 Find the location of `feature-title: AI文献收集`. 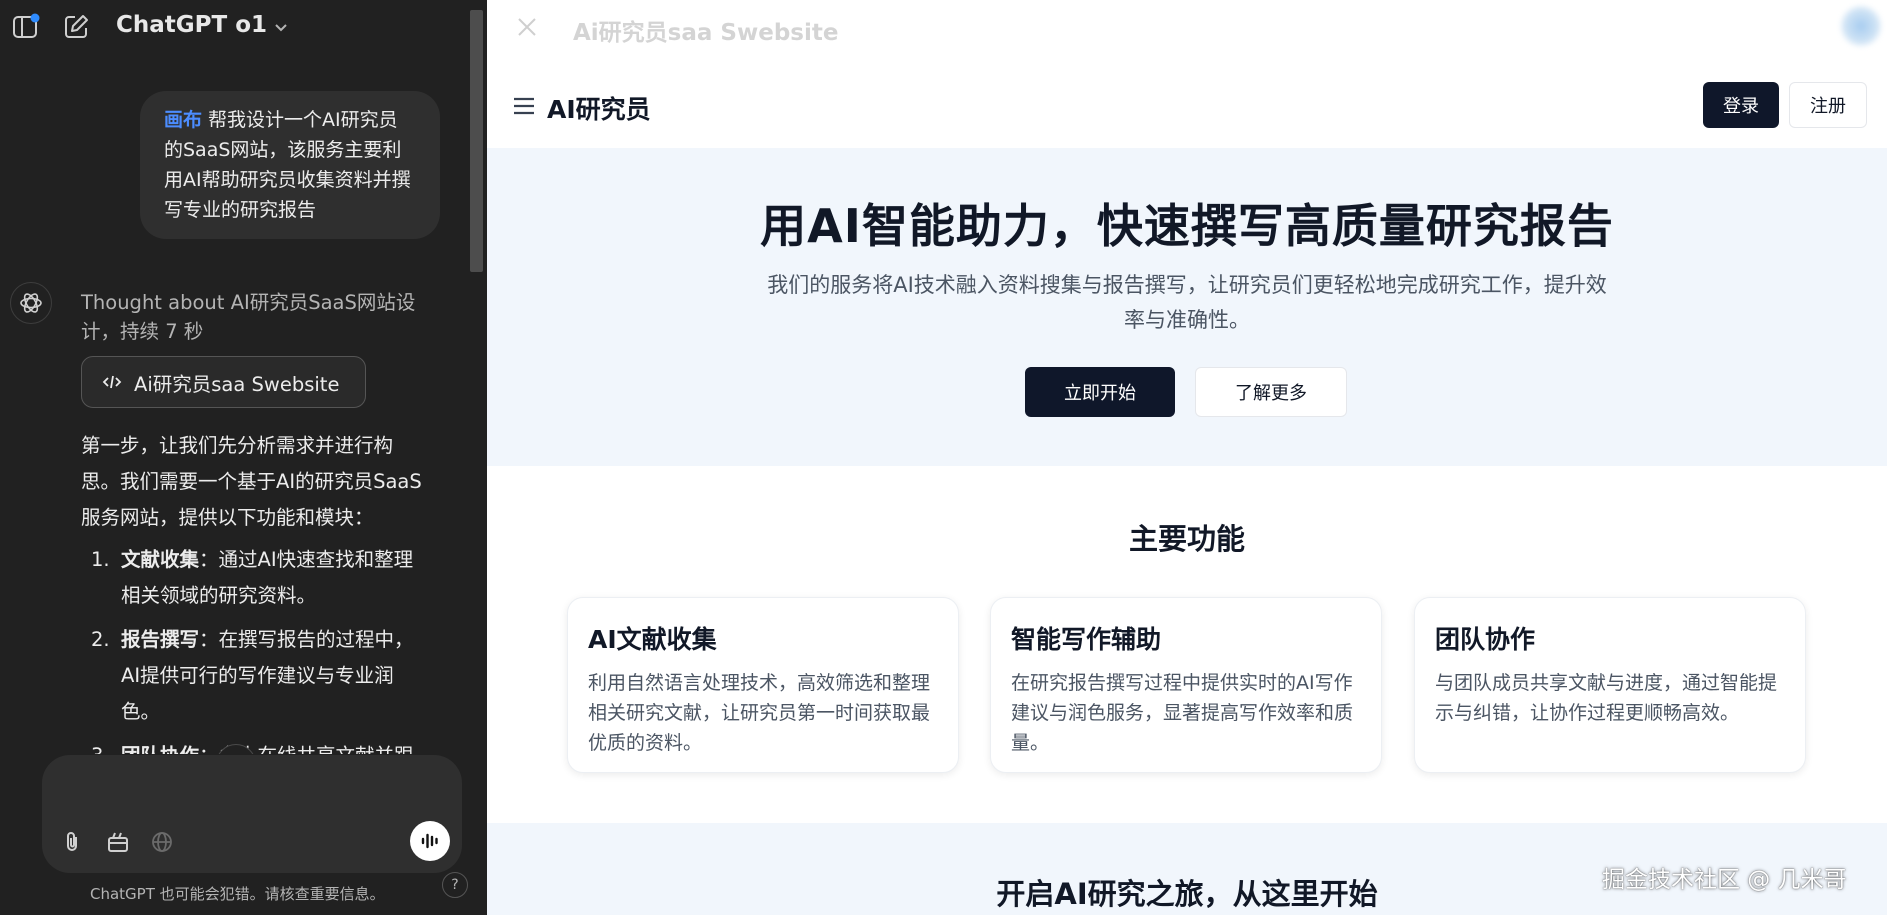

feature-title: AI文献收集 is located at coordinates (652, 639).